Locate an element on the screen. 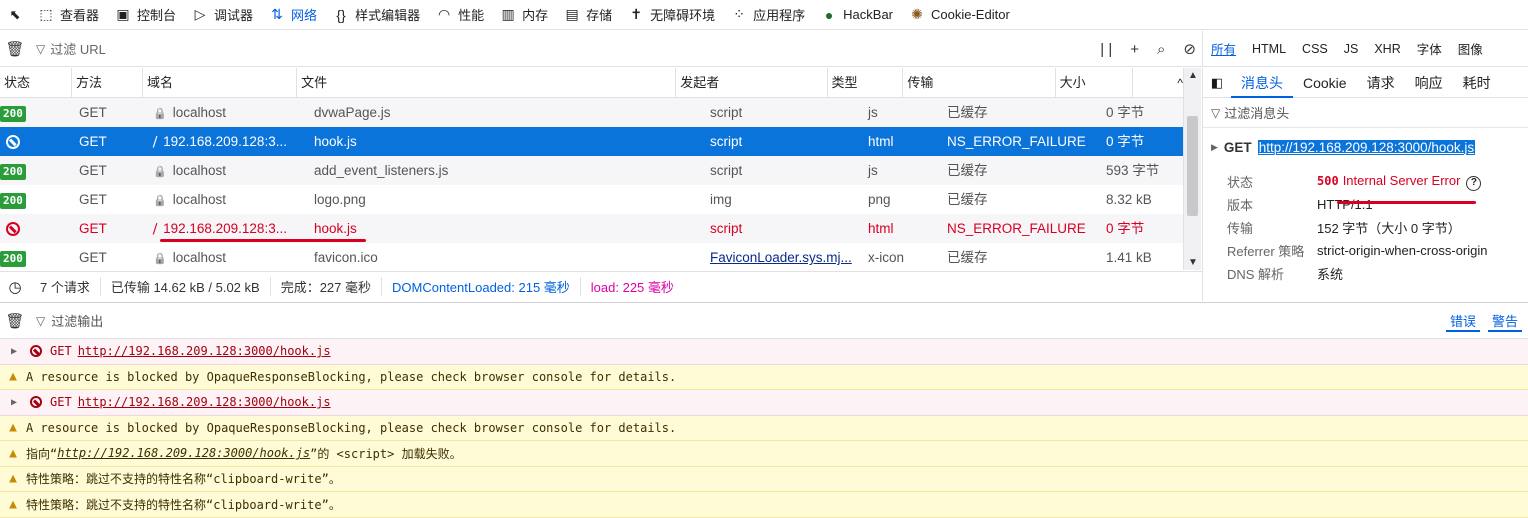  tab-hackbar: ● HackBar is located at coordinates (857, 15).